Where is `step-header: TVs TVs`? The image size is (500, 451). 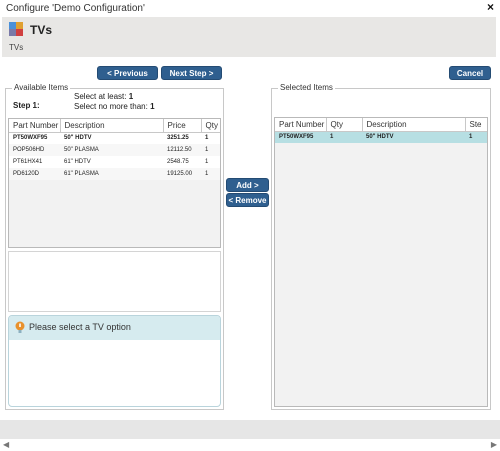 step-header: TVs TVs is located at coordinates (249, 37).